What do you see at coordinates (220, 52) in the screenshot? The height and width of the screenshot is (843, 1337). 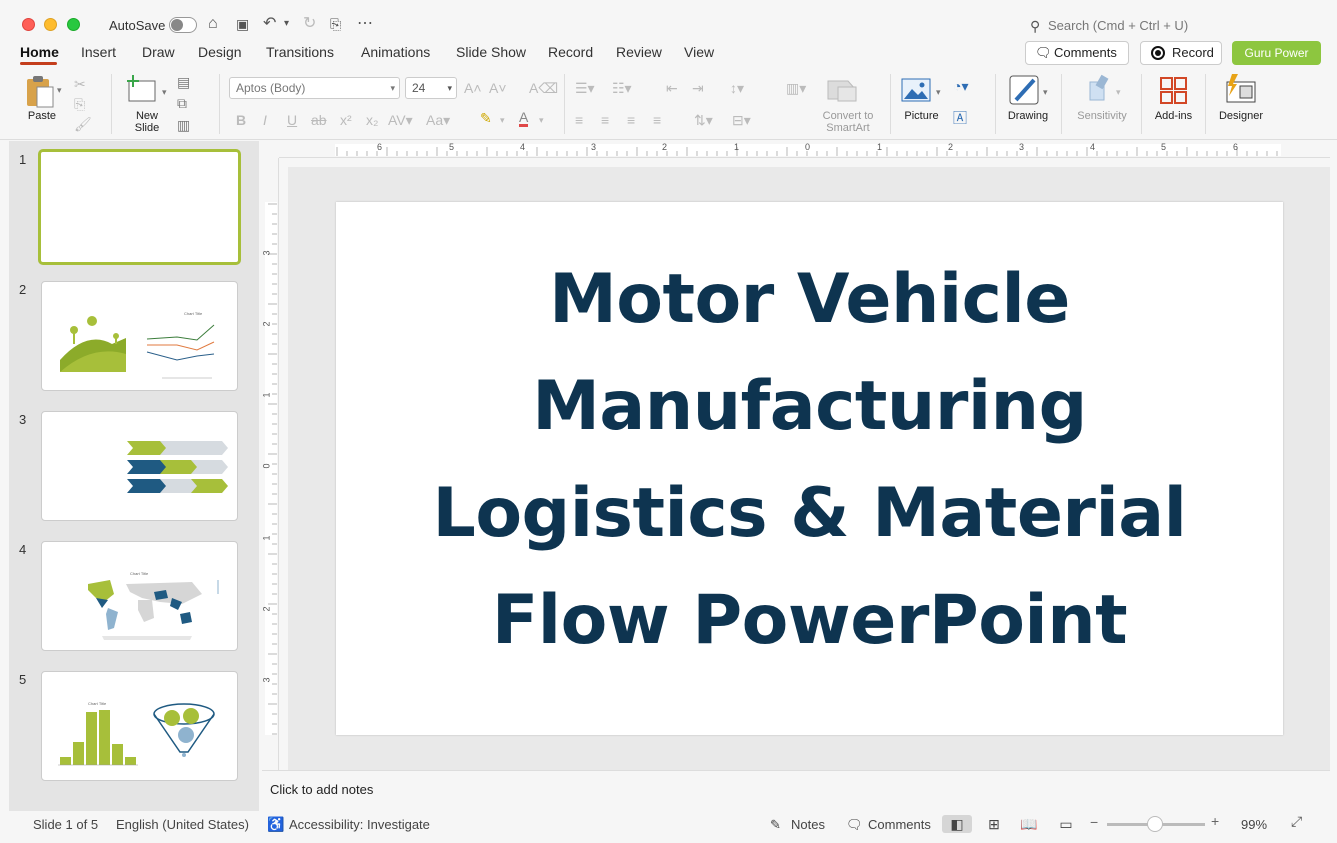 I see `tab-design: Design` at bounding box center [220, 52].